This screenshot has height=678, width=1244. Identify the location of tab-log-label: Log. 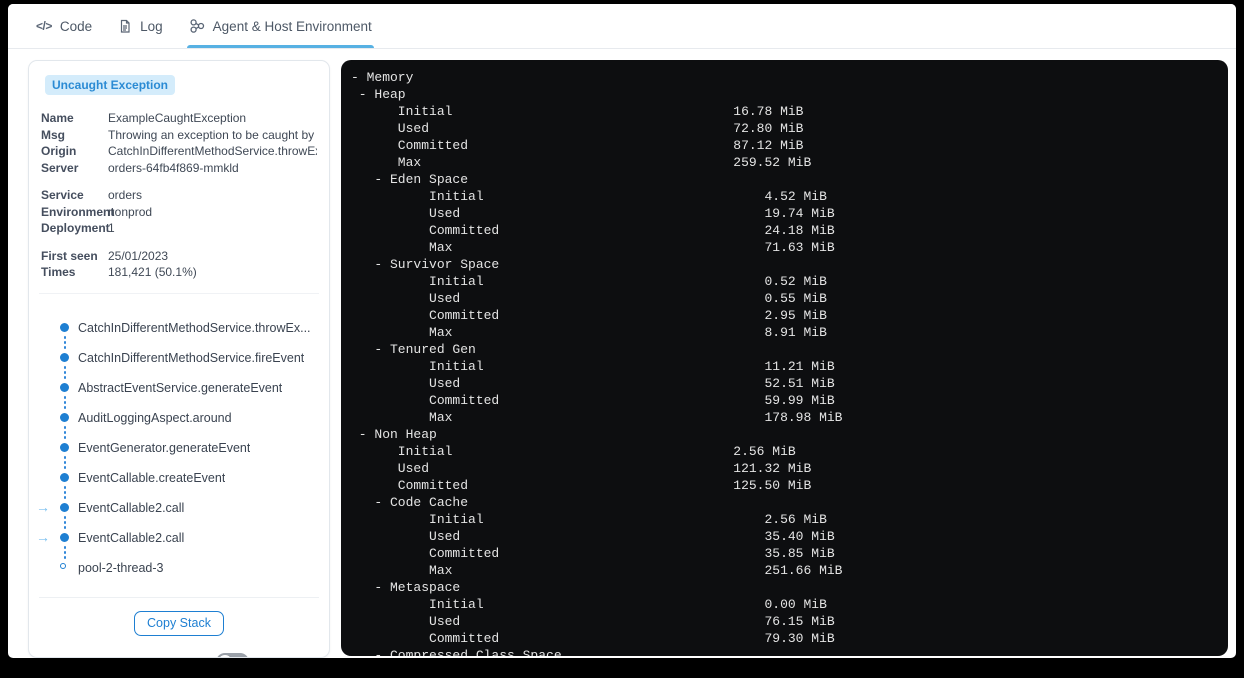
(151, 26).